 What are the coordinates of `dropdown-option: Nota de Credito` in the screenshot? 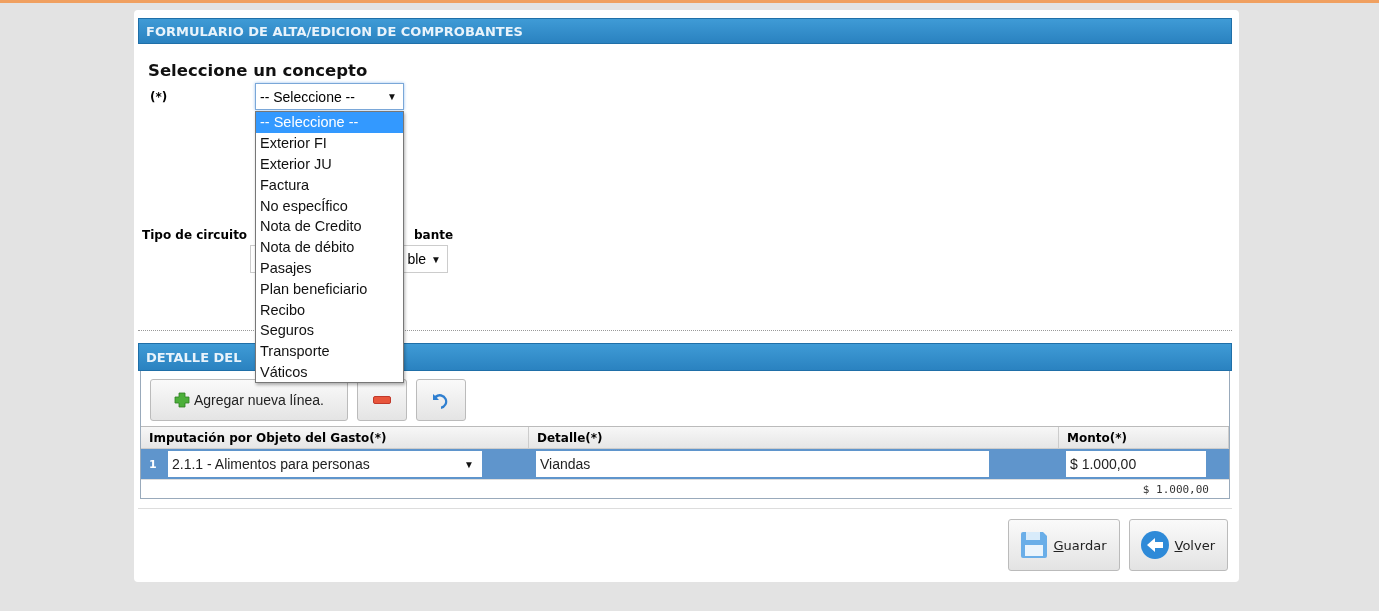 It's located at (329, 226).